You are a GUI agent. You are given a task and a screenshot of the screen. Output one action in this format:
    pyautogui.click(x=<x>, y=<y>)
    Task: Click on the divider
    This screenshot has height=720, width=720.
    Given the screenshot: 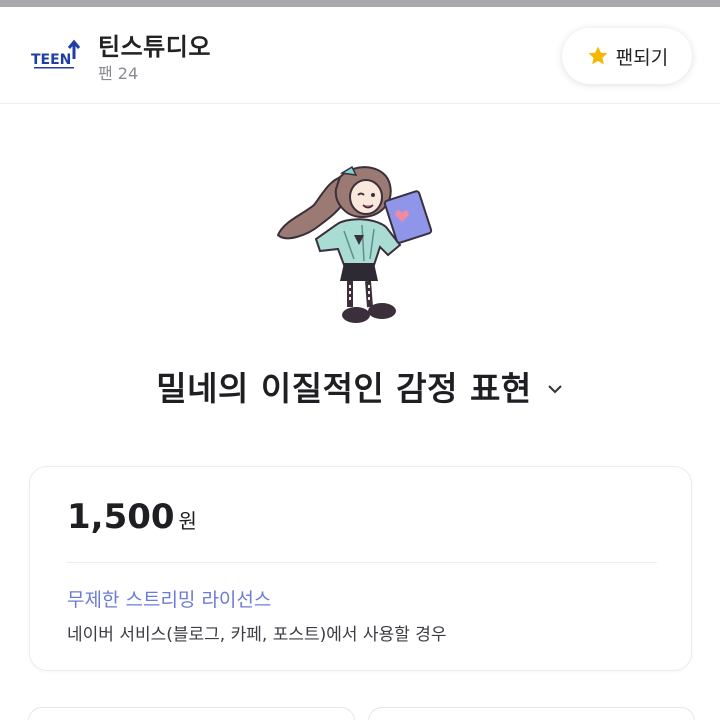 What is the action you would take?
    pyautogui.click(x=362, y=562)
    